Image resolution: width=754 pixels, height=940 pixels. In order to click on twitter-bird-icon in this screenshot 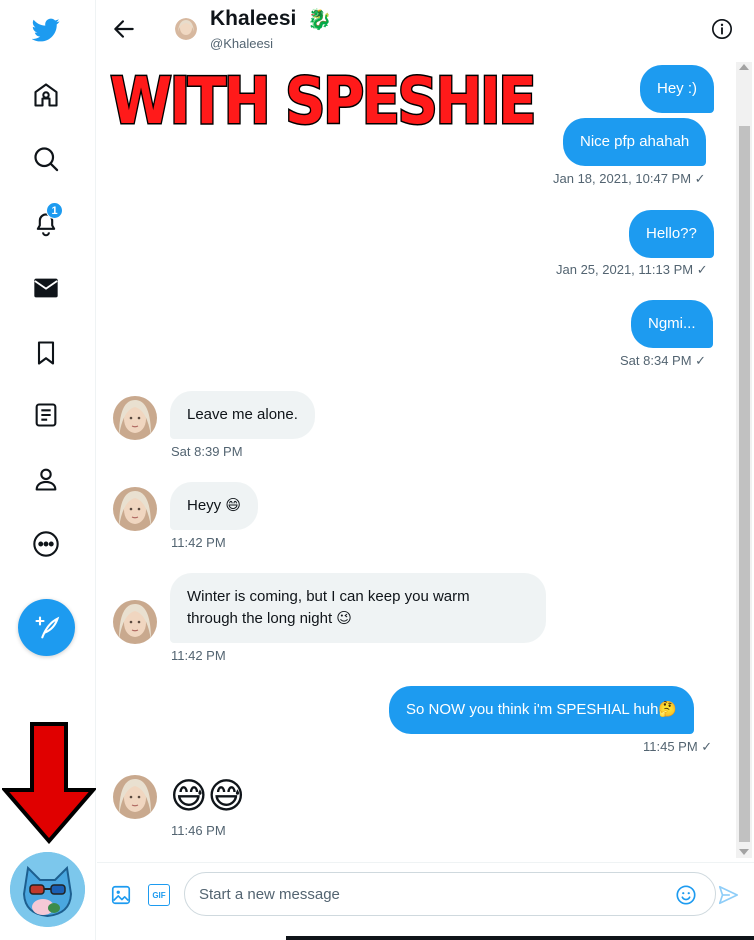, I will do `click(46, 30)`.